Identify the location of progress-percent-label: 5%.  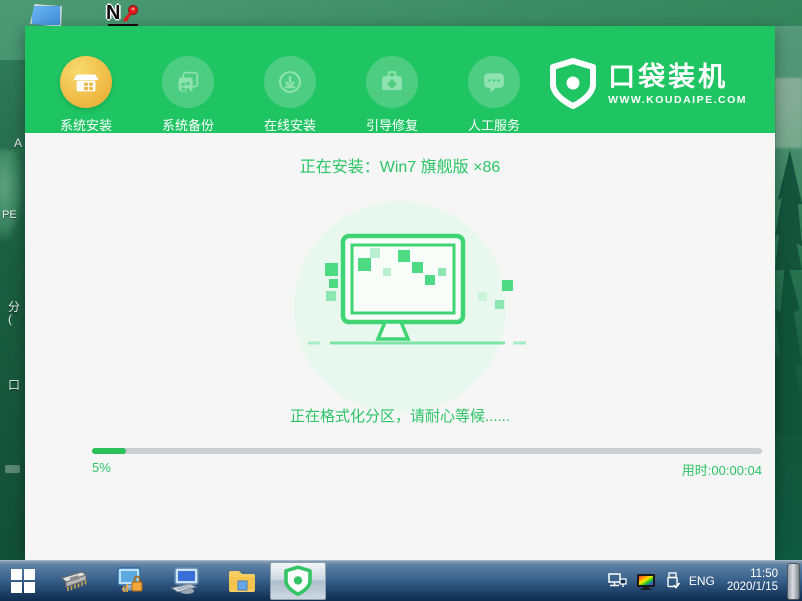
(101, 467).